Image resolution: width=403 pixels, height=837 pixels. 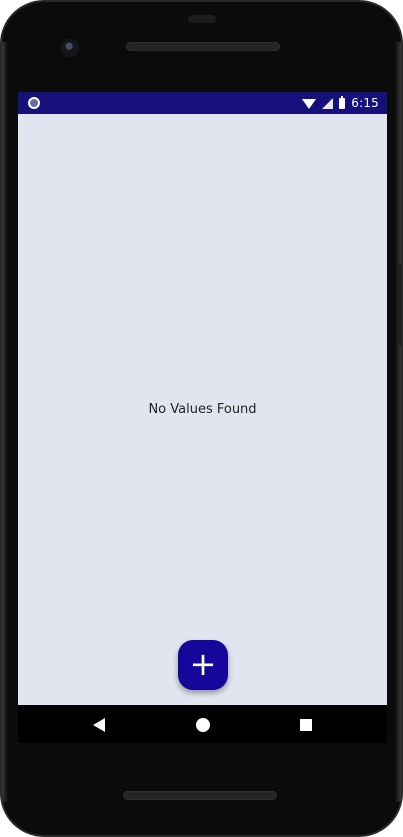 I want to click on home-icon, so click(x=203, y=725).